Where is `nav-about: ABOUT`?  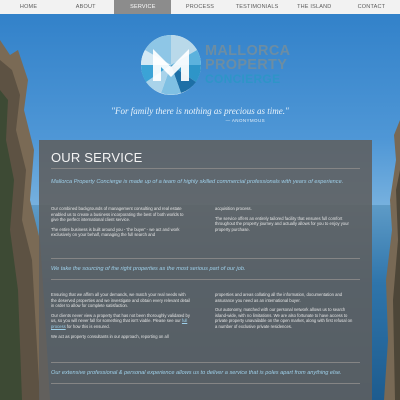
nav-about: ABOUT is located at coordinates (85, 7).